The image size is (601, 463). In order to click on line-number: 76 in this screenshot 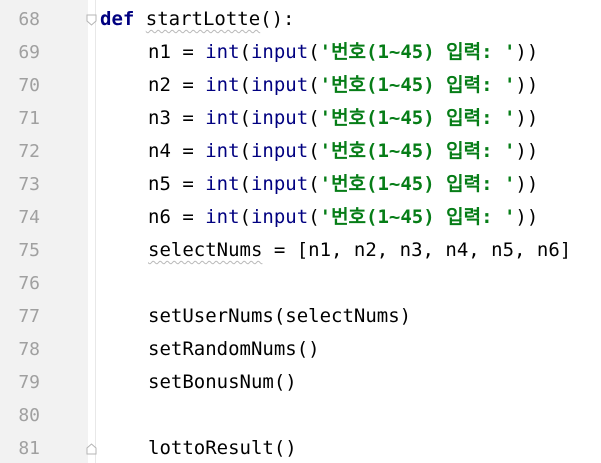, I will do `click(29, 283)`.